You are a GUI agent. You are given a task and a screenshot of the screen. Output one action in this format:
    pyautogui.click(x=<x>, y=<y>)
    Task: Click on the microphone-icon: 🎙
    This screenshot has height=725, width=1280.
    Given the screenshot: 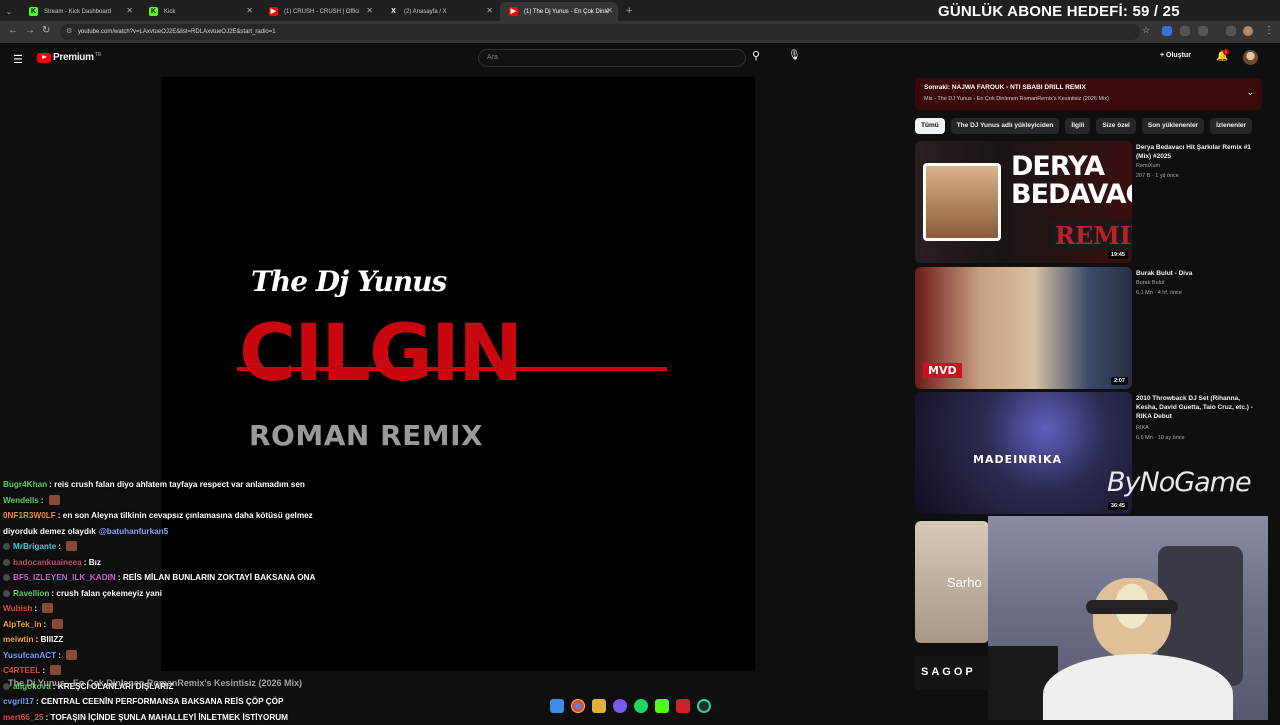 What is the action you would take?
    pyautogui.click(x=794, y=55)
    